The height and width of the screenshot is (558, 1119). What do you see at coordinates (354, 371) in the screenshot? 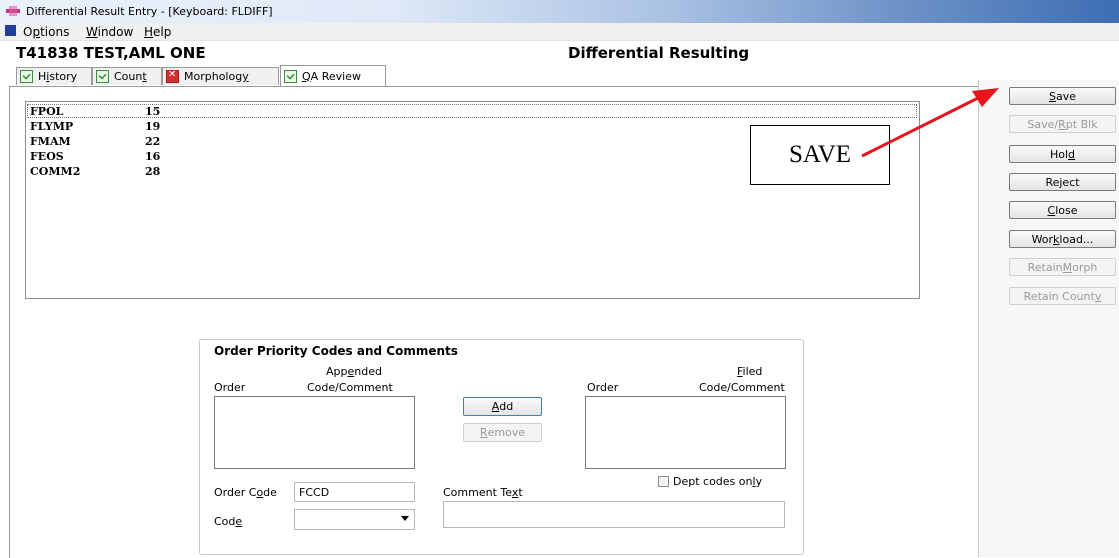
I see `appended-heading: Appended` at bounding box center [354, 371].